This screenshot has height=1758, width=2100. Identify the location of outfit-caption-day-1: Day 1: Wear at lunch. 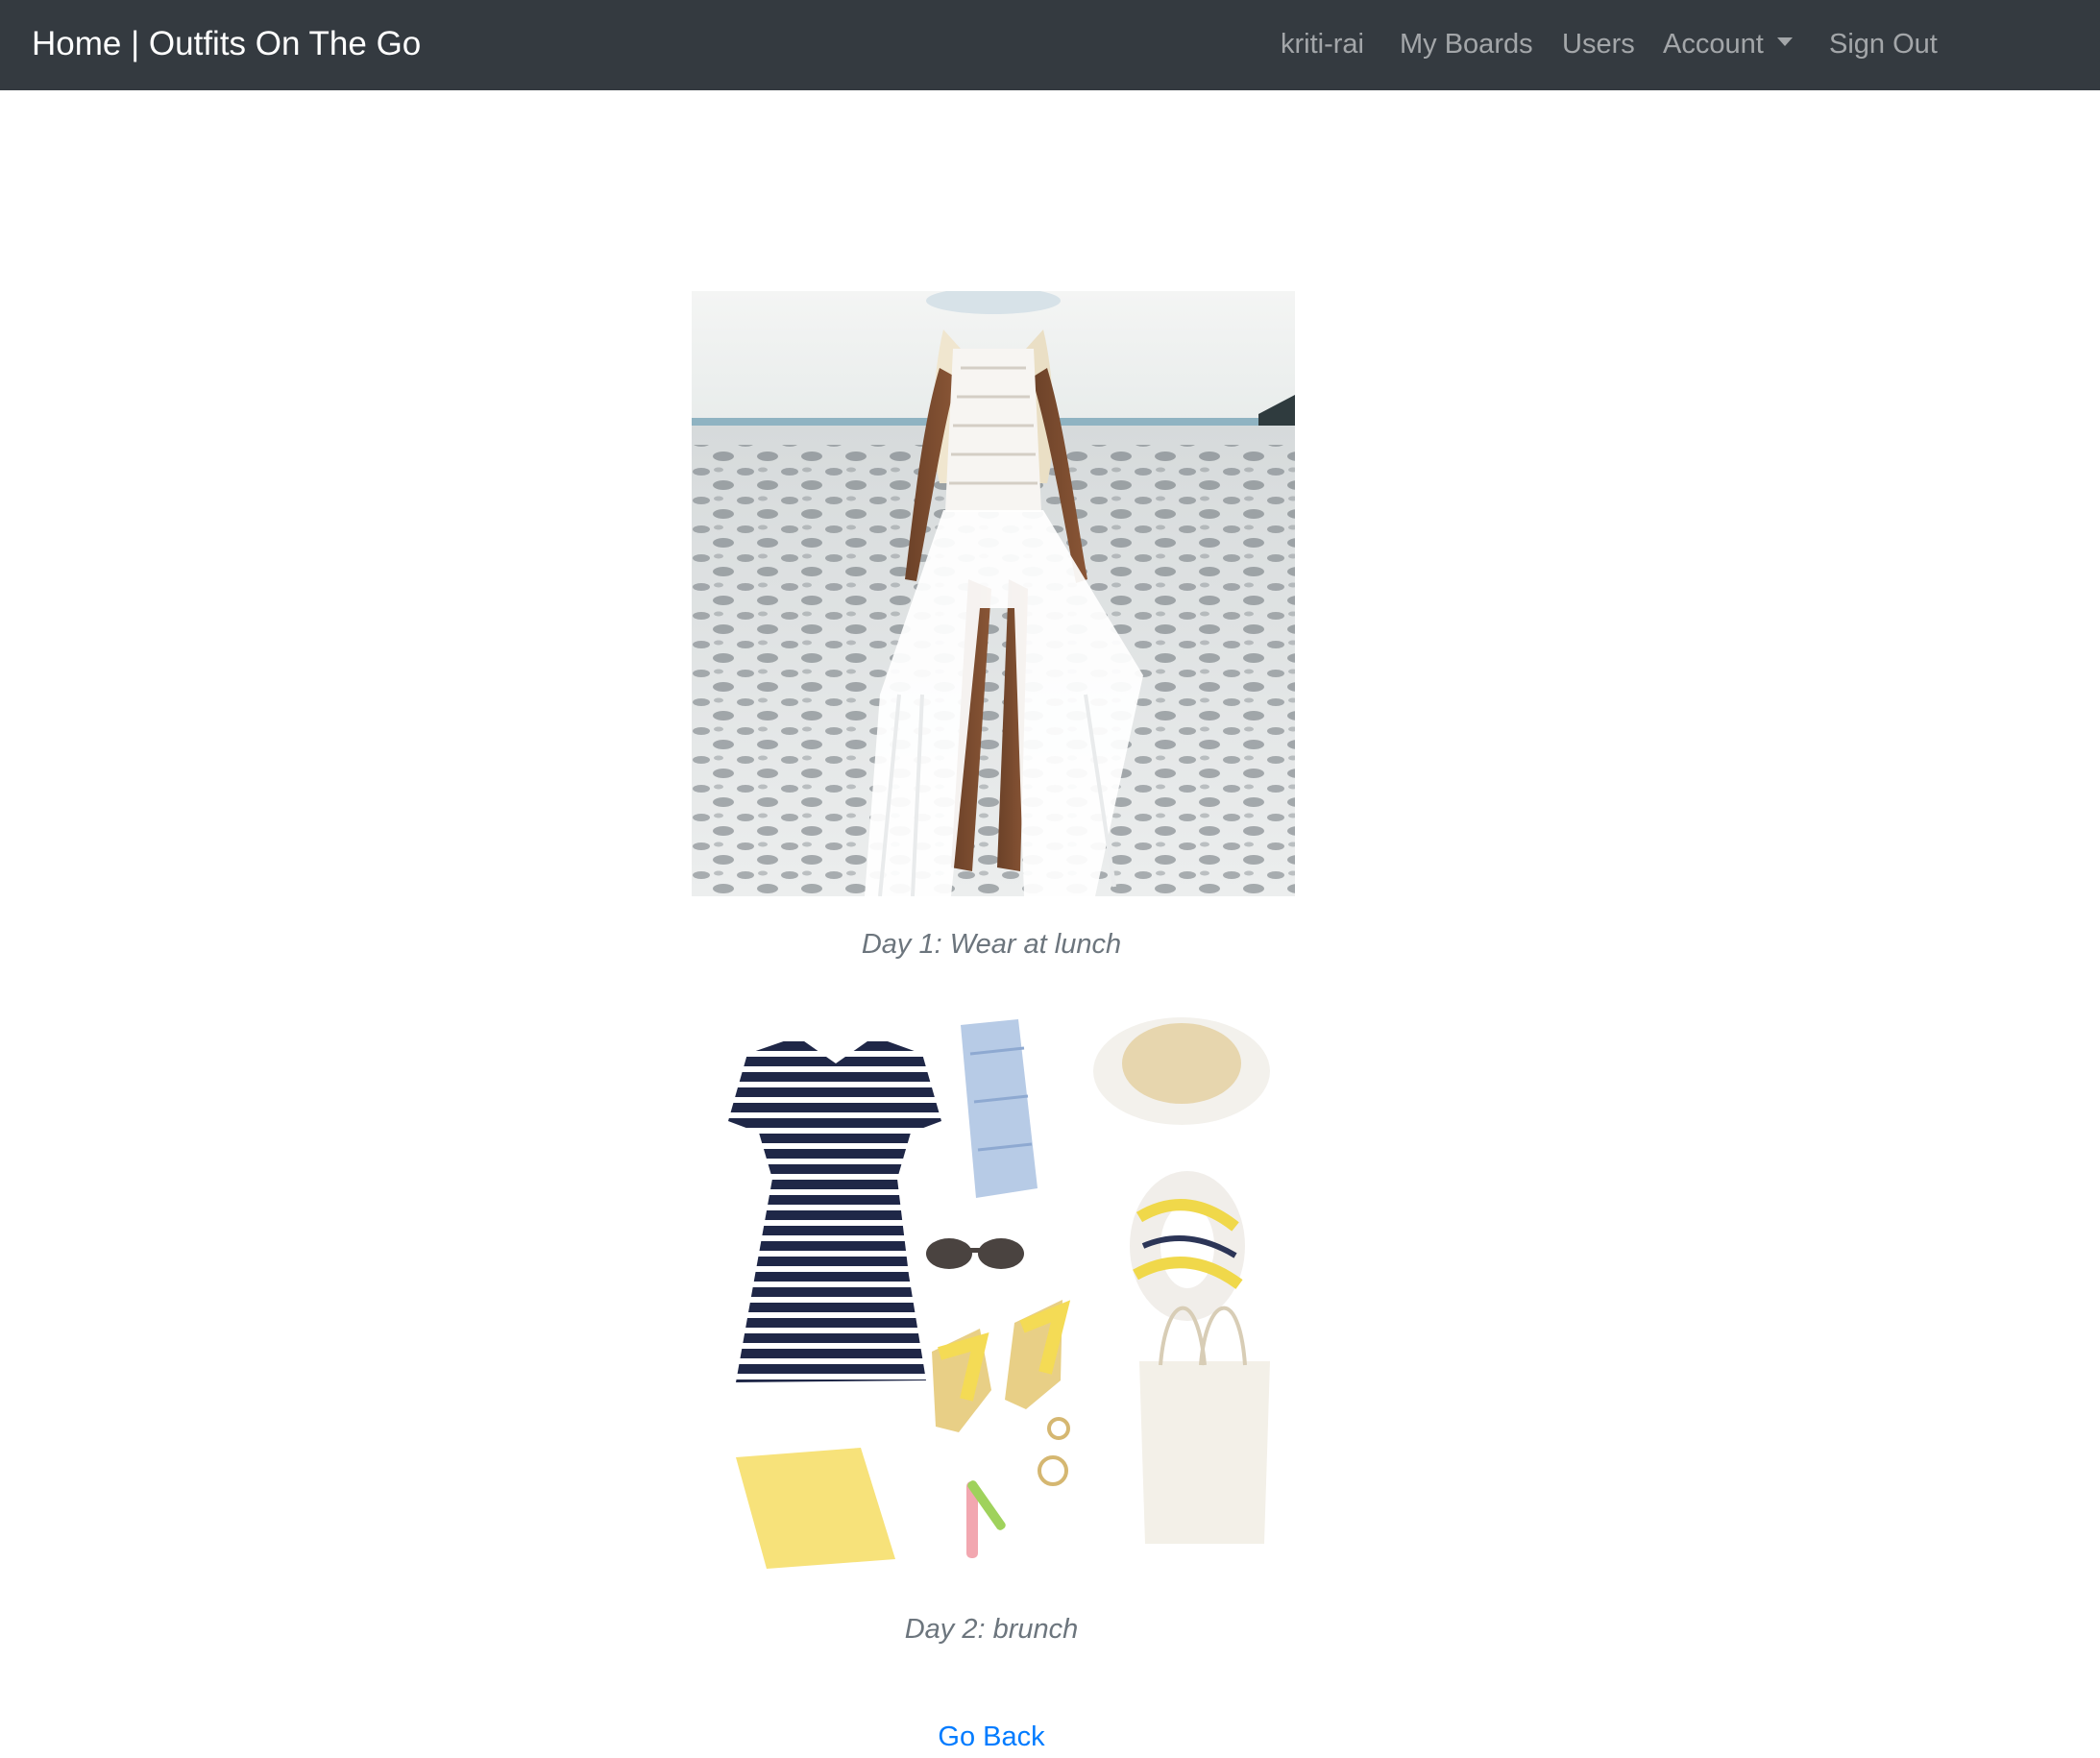
(991, 944).